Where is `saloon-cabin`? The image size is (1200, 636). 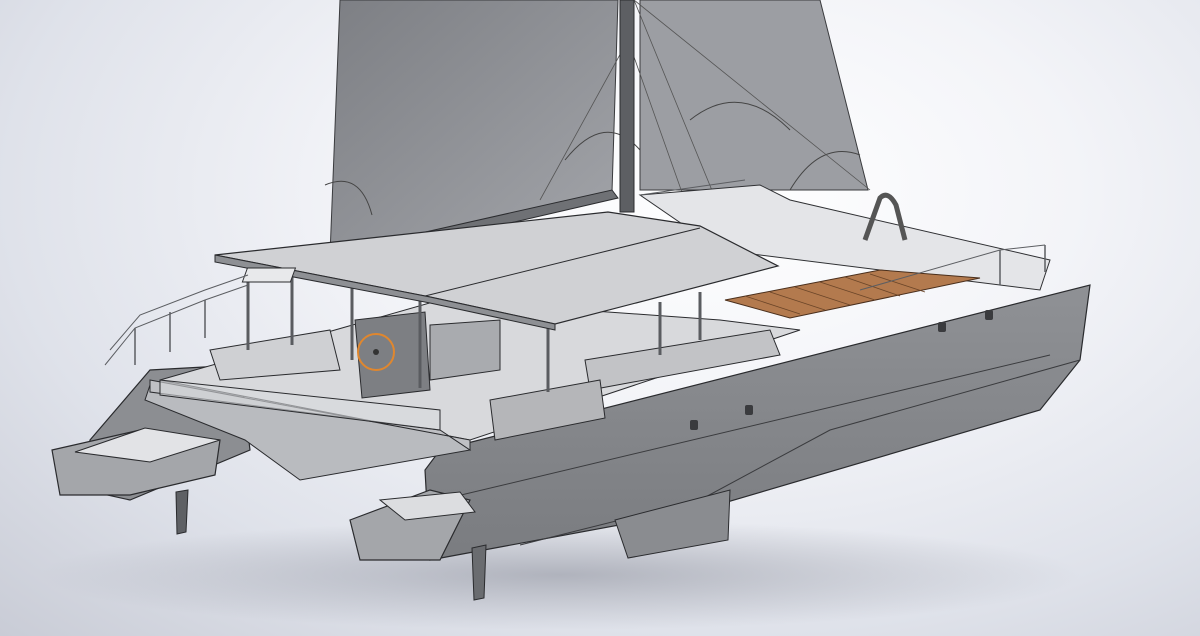 saloon-cabin is located at coordinates (465, 350).